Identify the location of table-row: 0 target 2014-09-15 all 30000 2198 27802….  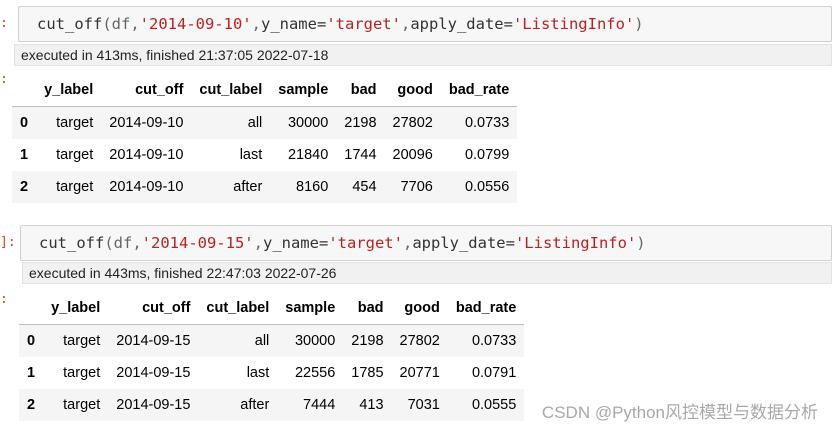
(272, 340).